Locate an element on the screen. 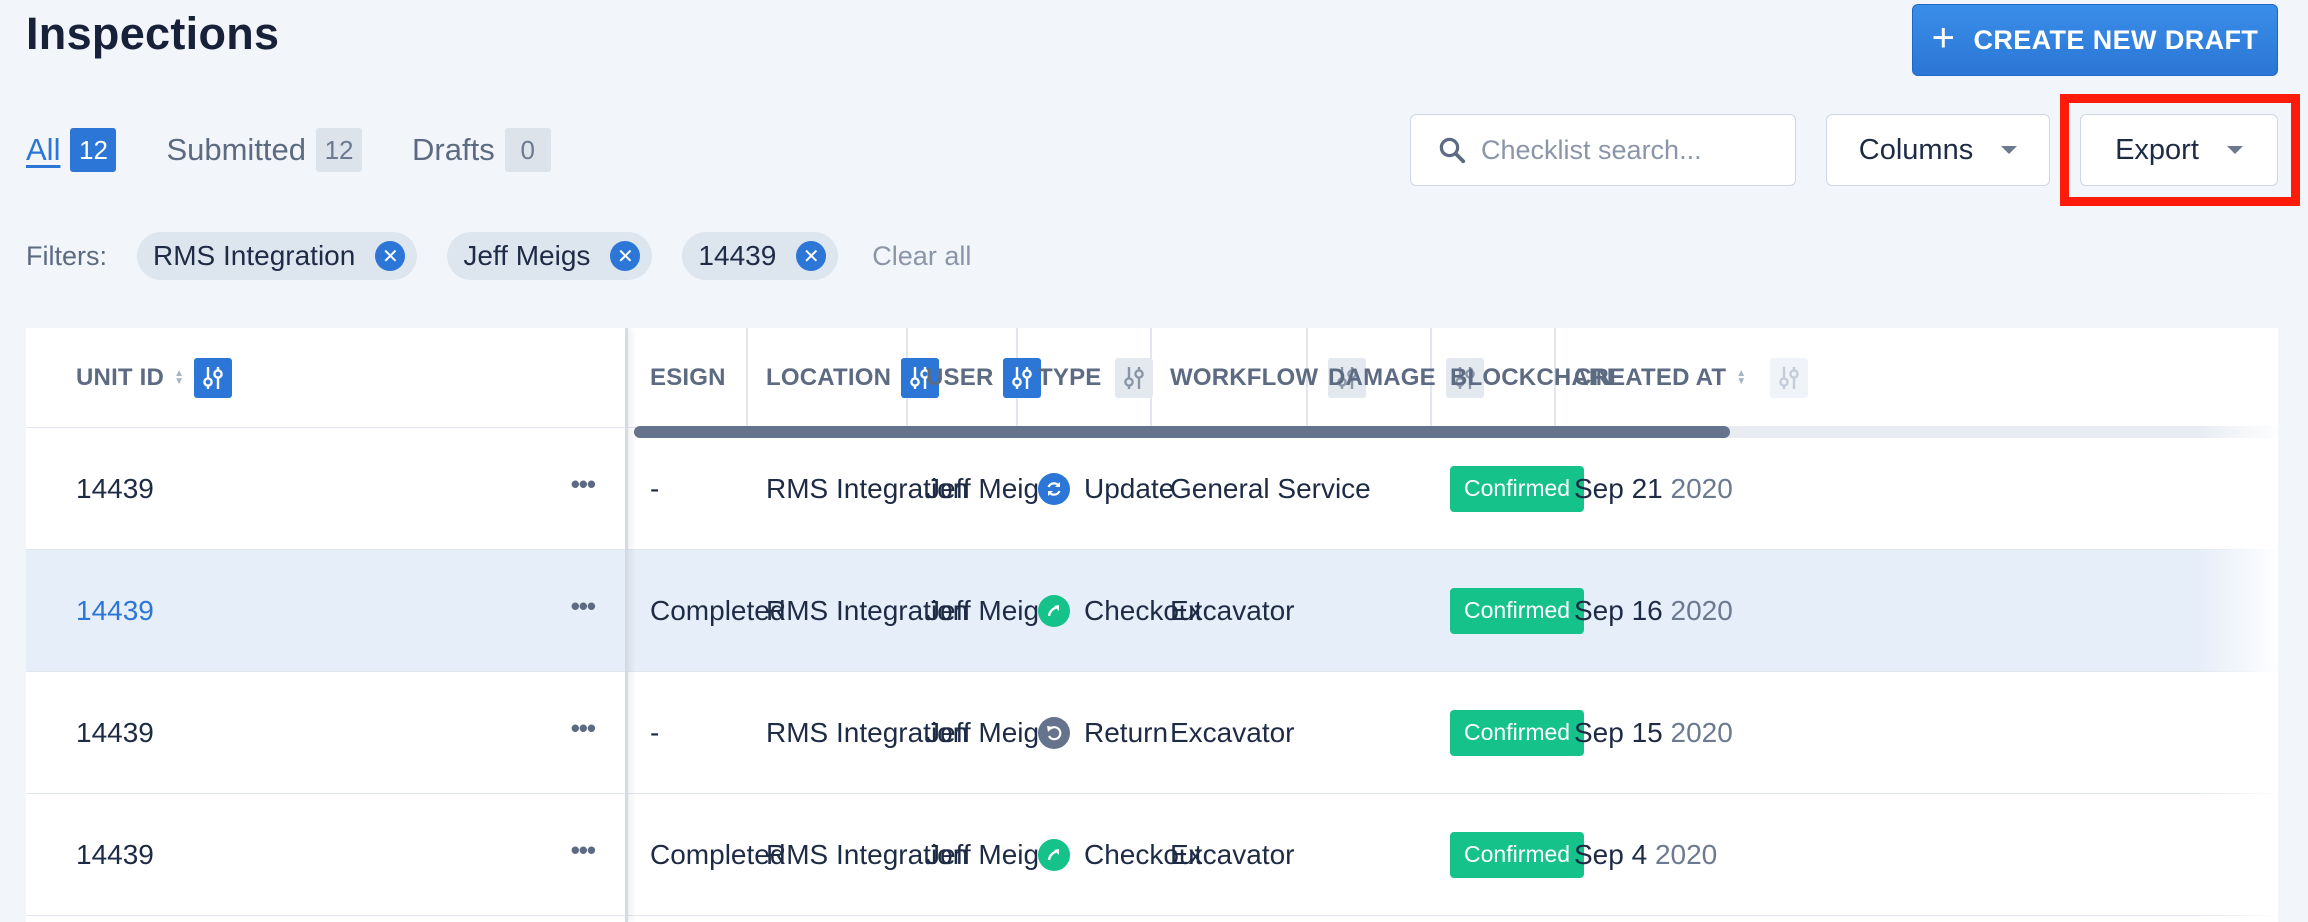  date-text: Sep 4 is located at coordinates (1611, 854).